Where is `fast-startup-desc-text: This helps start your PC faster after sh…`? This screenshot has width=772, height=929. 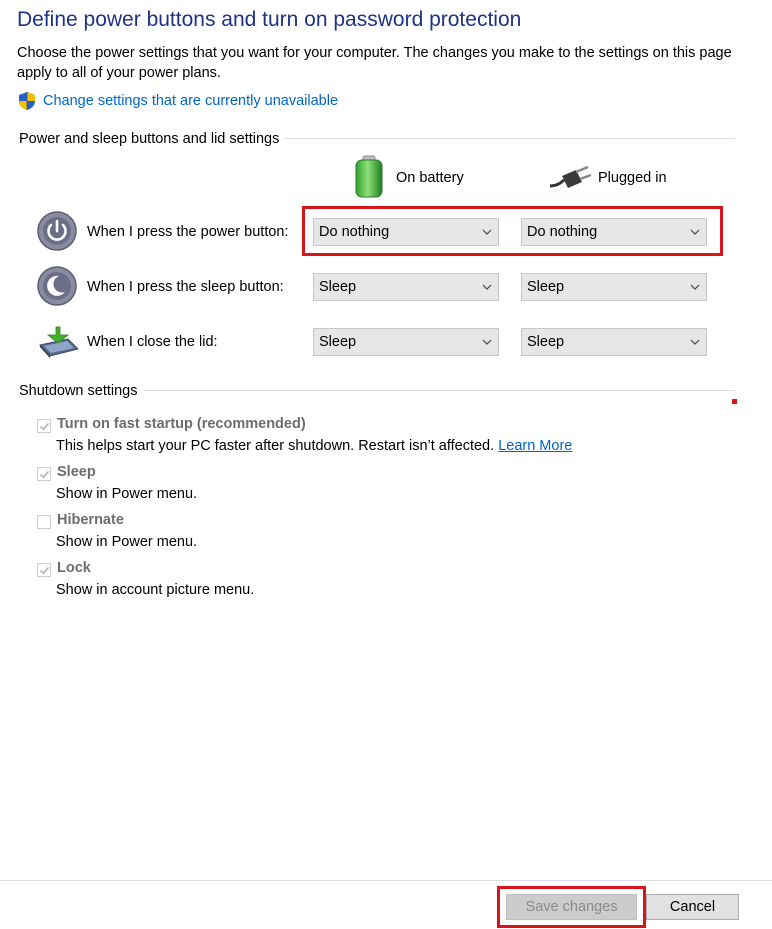
fast-startup-desc-text: This helps start your PC faster after sh… is located at coordinates (275, 446).